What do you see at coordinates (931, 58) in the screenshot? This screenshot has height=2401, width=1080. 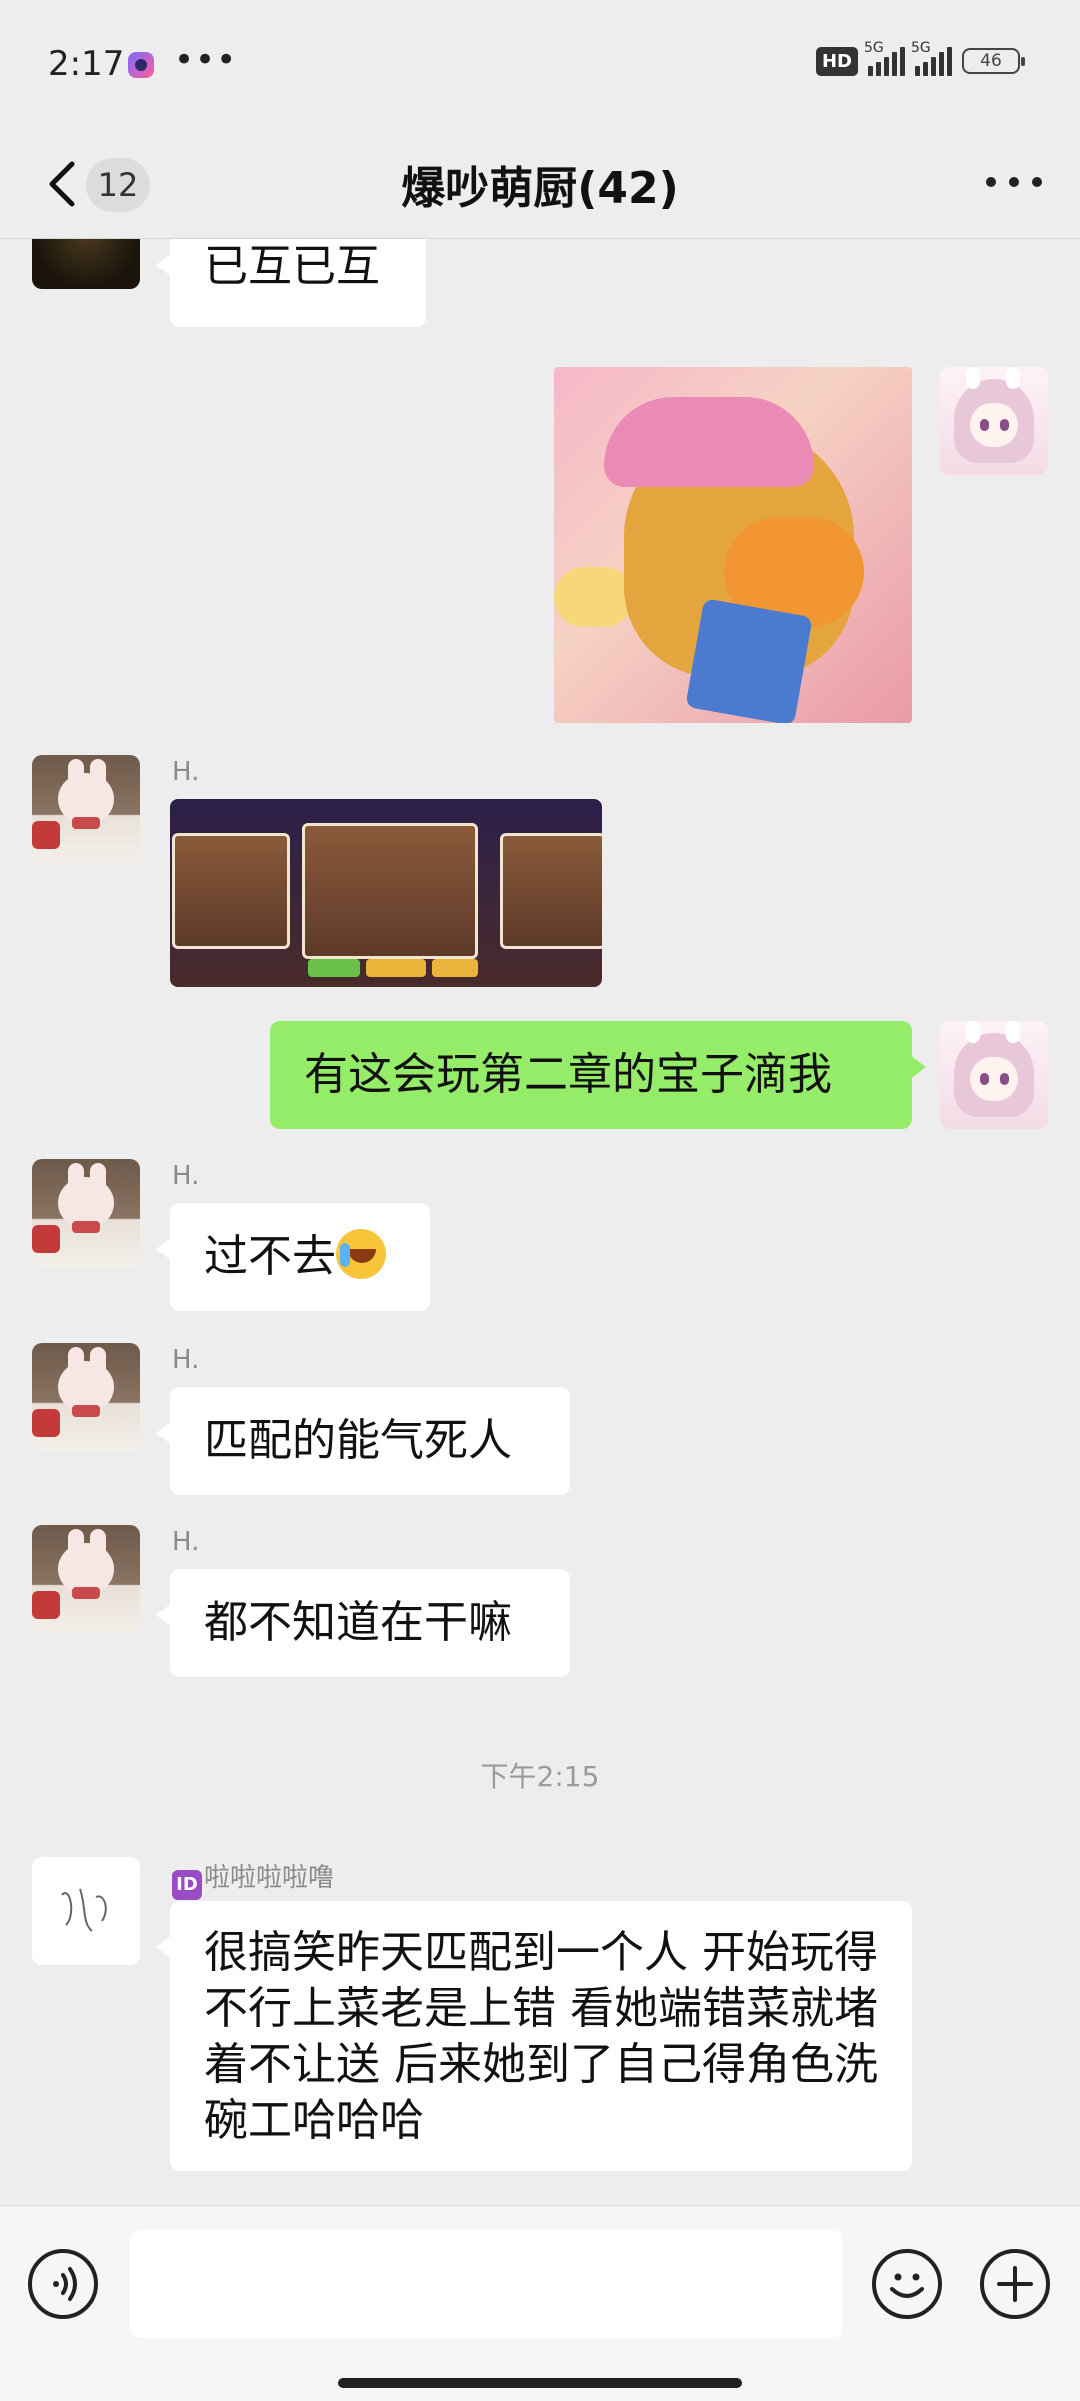 I see `signal-icon-2: 5G` at bounding box center [931, 58].